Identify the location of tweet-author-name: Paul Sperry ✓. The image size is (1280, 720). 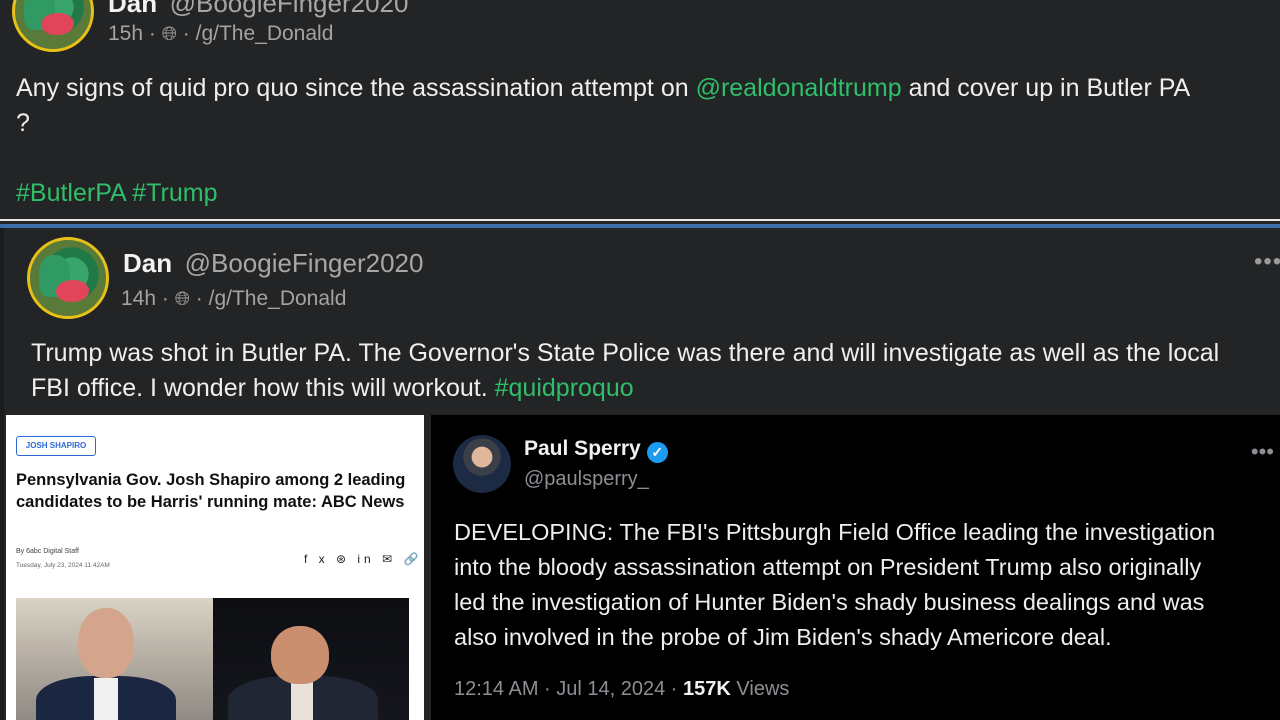
(596, 450).